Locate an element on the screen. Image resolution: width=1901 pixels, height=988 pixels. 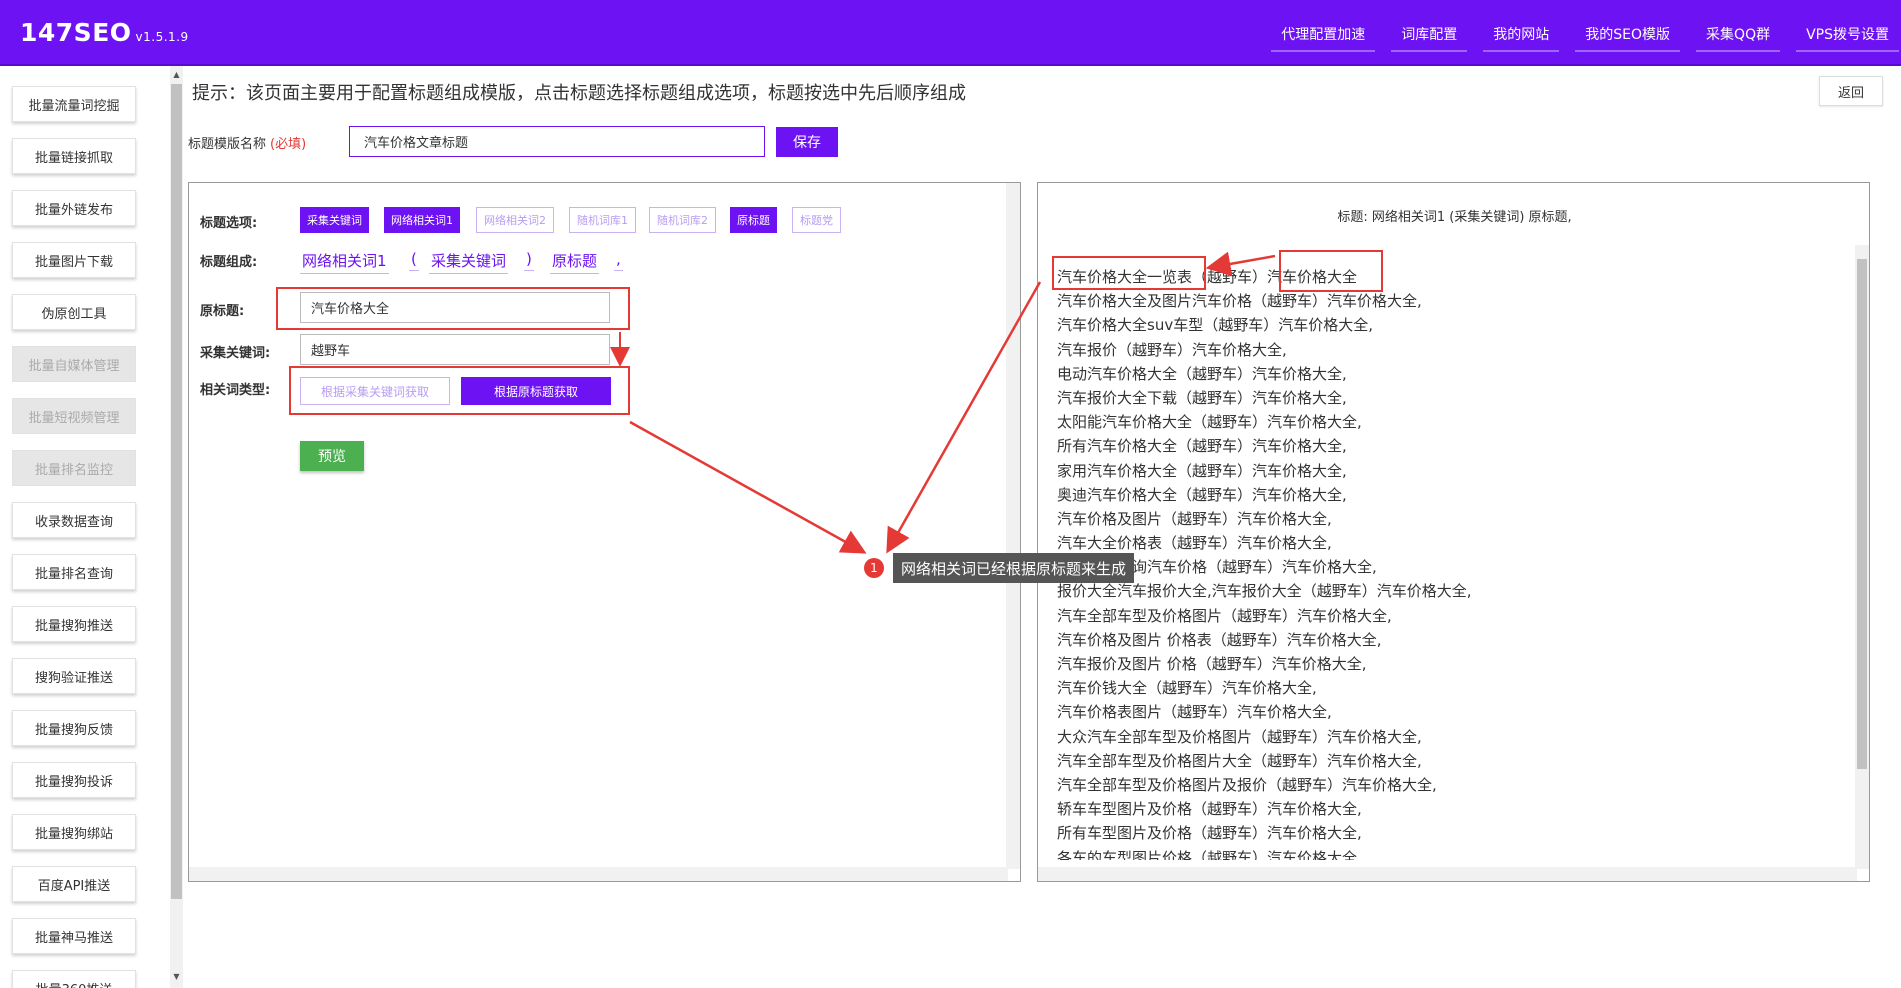
composition-label: 标题组成: is located at coordinates (229, 262).